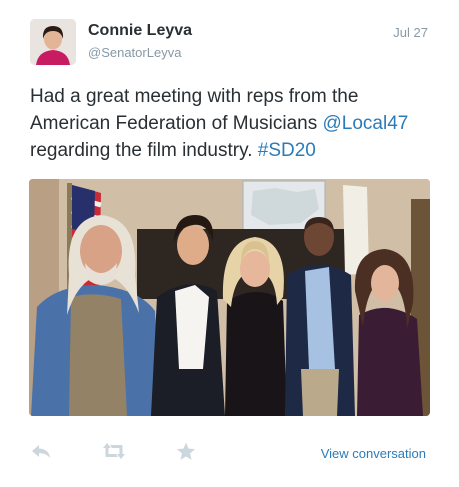  What do you see at coordinates (373, 453) in the screenshot?
I see `view-conversation-link: View conversation` at bounding box center [373, 453].